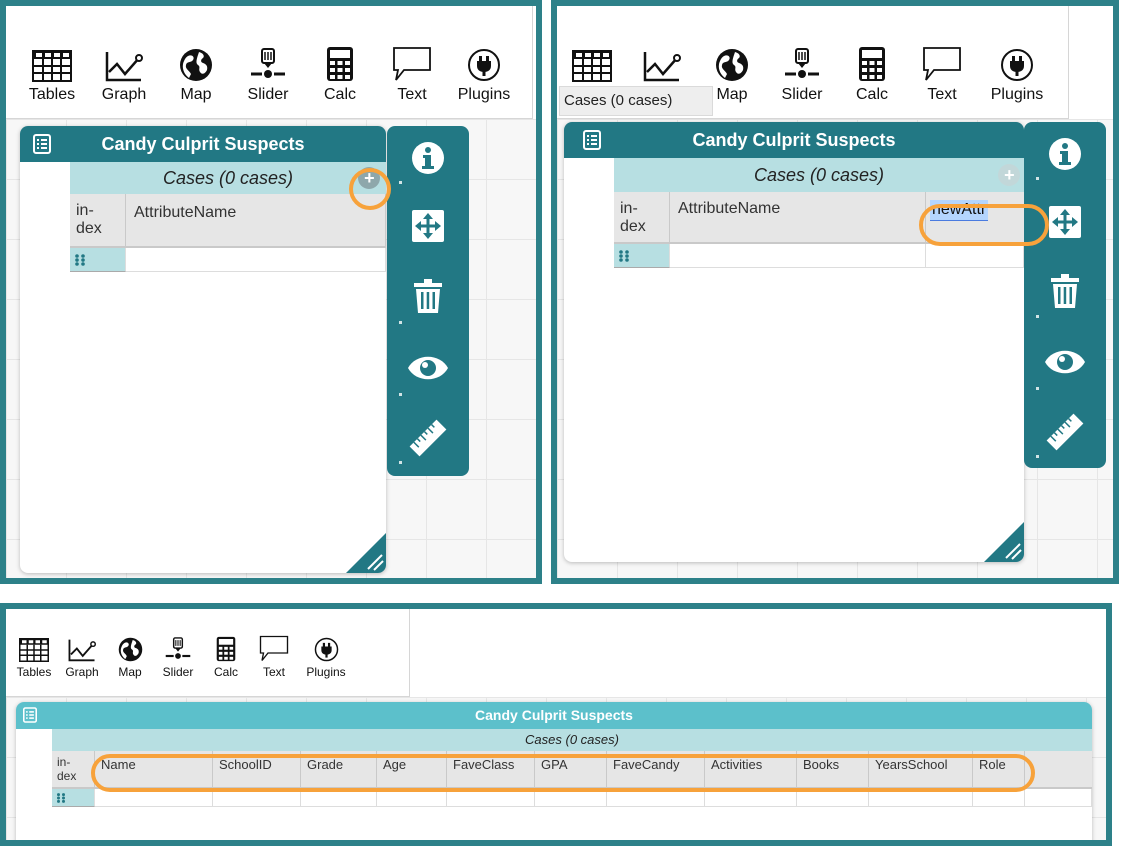 The height and width of the screenshot is (850, 1124). I want to click on move-arrows-icon, so click(428, 228).